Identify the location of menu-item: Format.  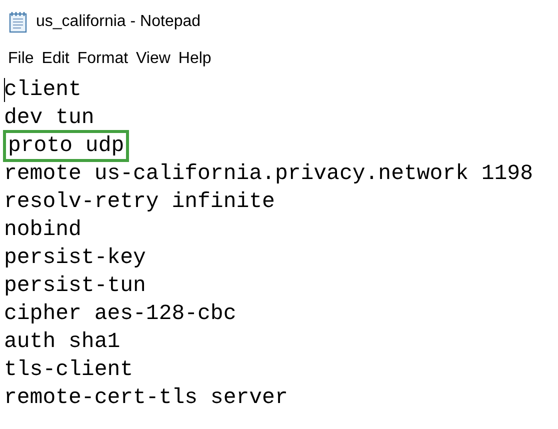
(102, 59).